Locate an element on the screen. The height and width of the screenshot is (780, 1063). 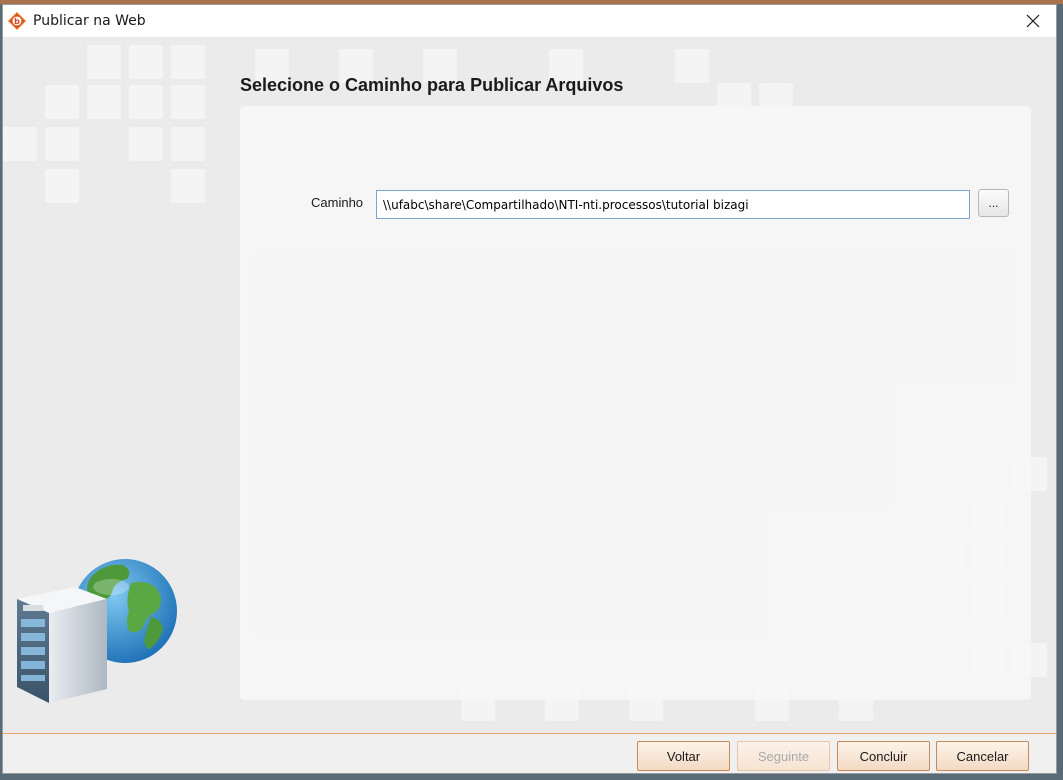
wizard-footer: Voltar Seguinte Concluir Cancelar is located at coordinates (529, 753).